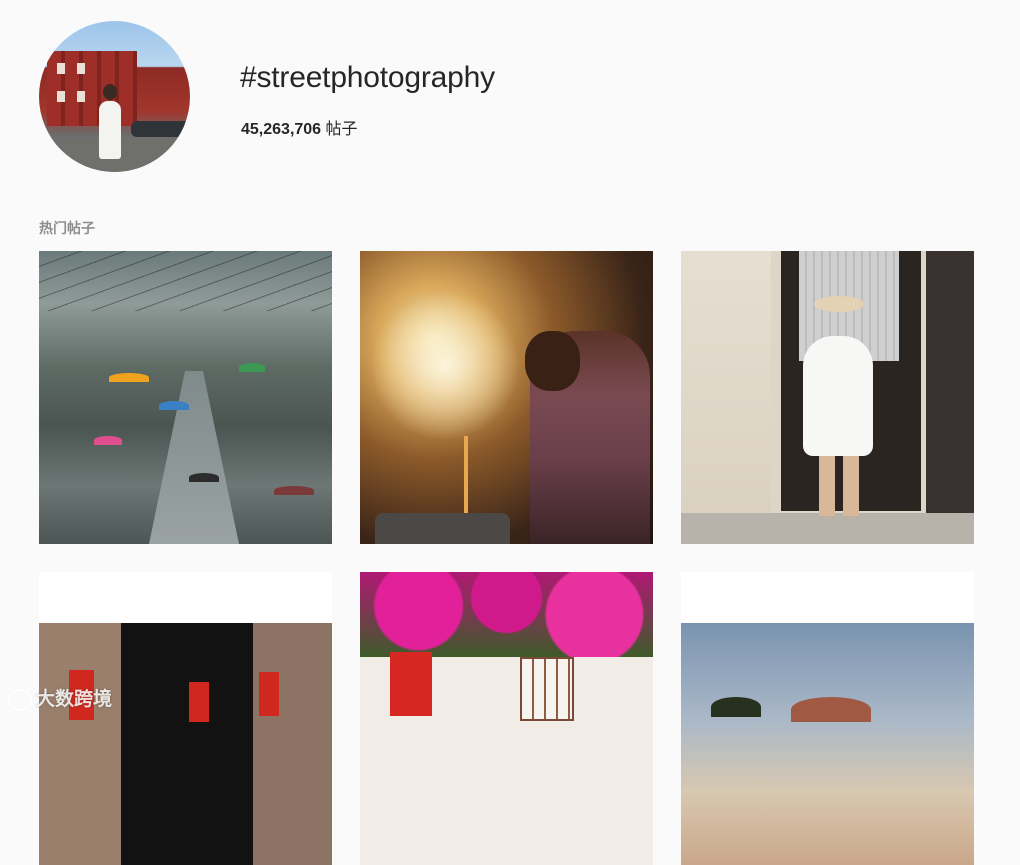  Describe the element at coordinates (411, 684) in the screenshot. I see `red-door` at that location.